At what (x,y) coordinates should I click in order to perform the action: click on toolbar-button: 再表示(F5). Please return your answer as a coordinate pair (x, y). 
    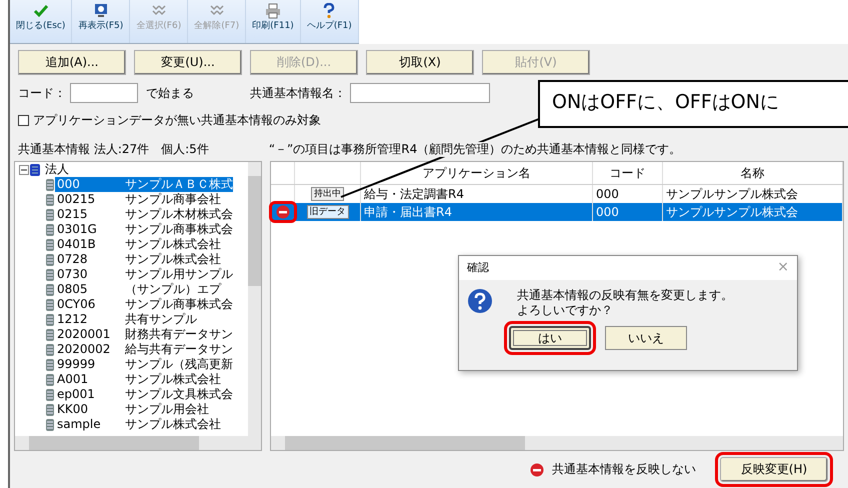
    Looking at the image, I should click on (101, 21).